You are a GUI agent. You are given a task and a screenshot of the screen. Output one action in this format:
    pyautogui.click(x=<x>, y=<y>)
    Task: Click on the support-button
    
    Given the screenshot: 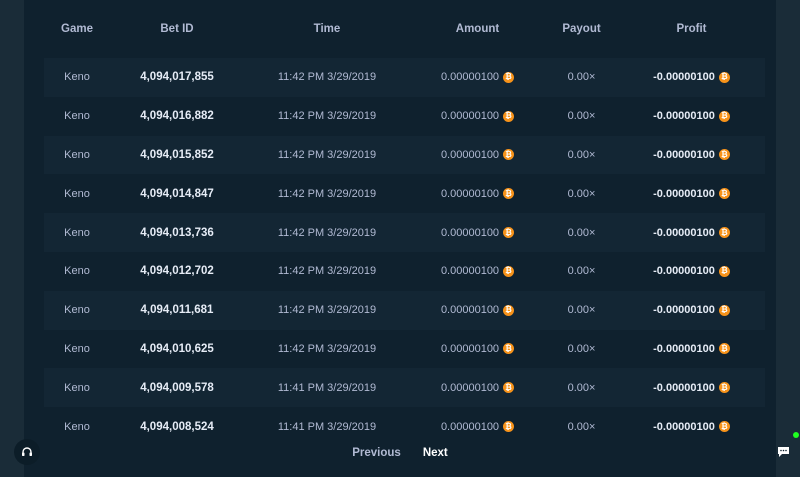 What is the action you would take?
    pyautogui.click(x=27, y=452)
    